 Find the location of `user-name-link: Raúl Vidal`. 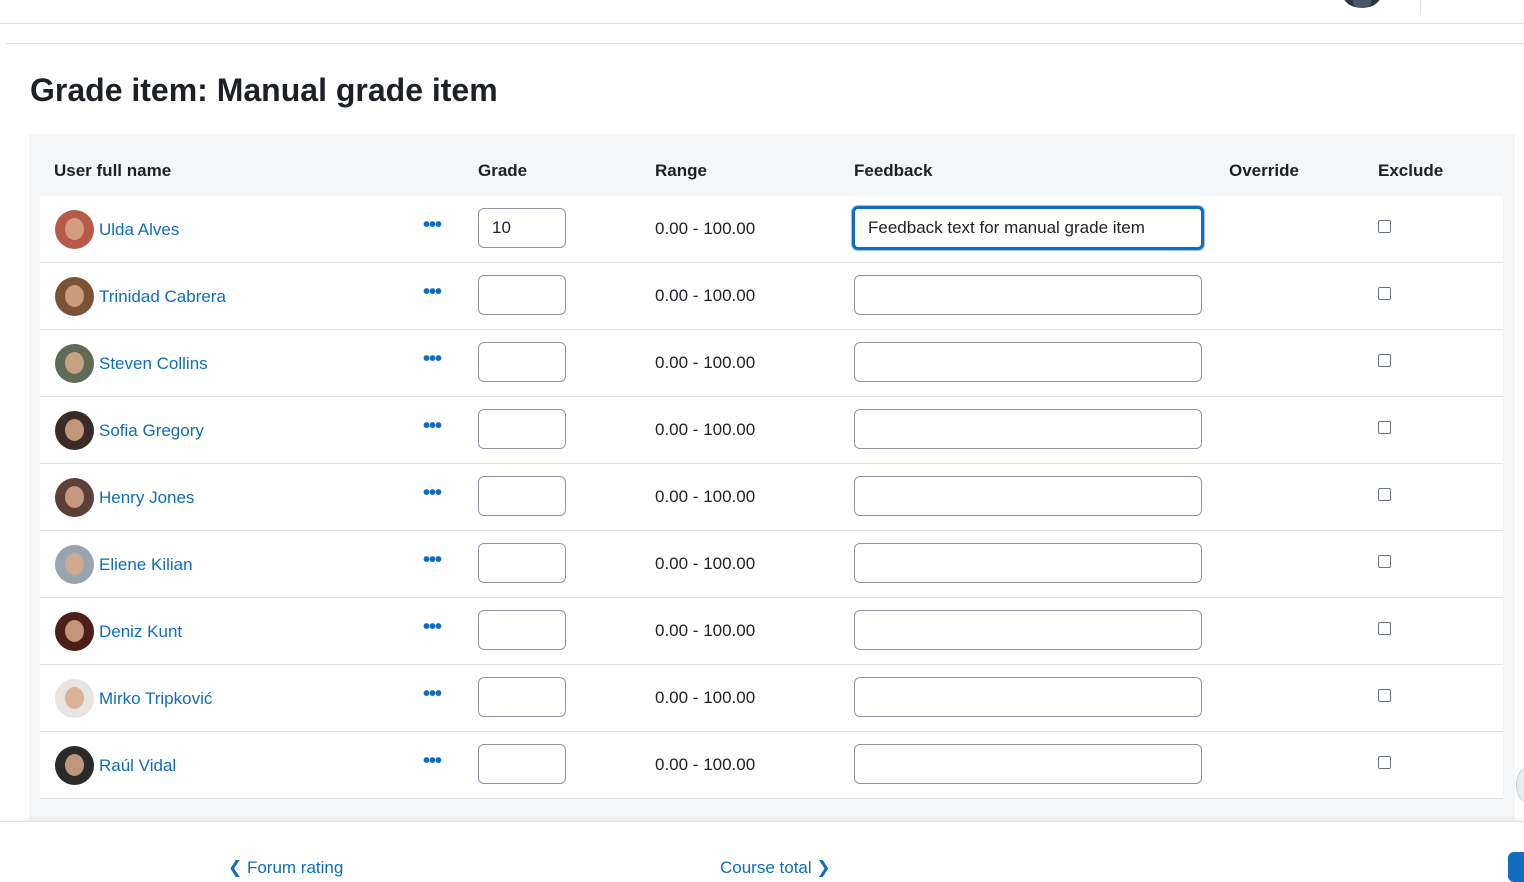

user-name-link: Raúl Vidal is located at coordinates (137, 766).